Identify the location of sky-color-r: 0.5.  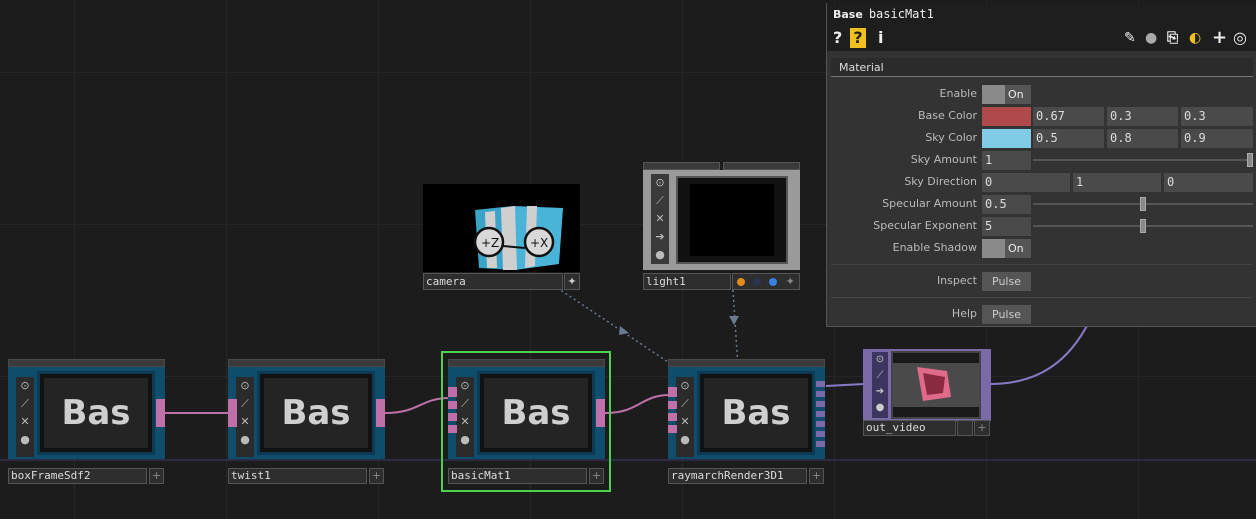
(1068, 138).